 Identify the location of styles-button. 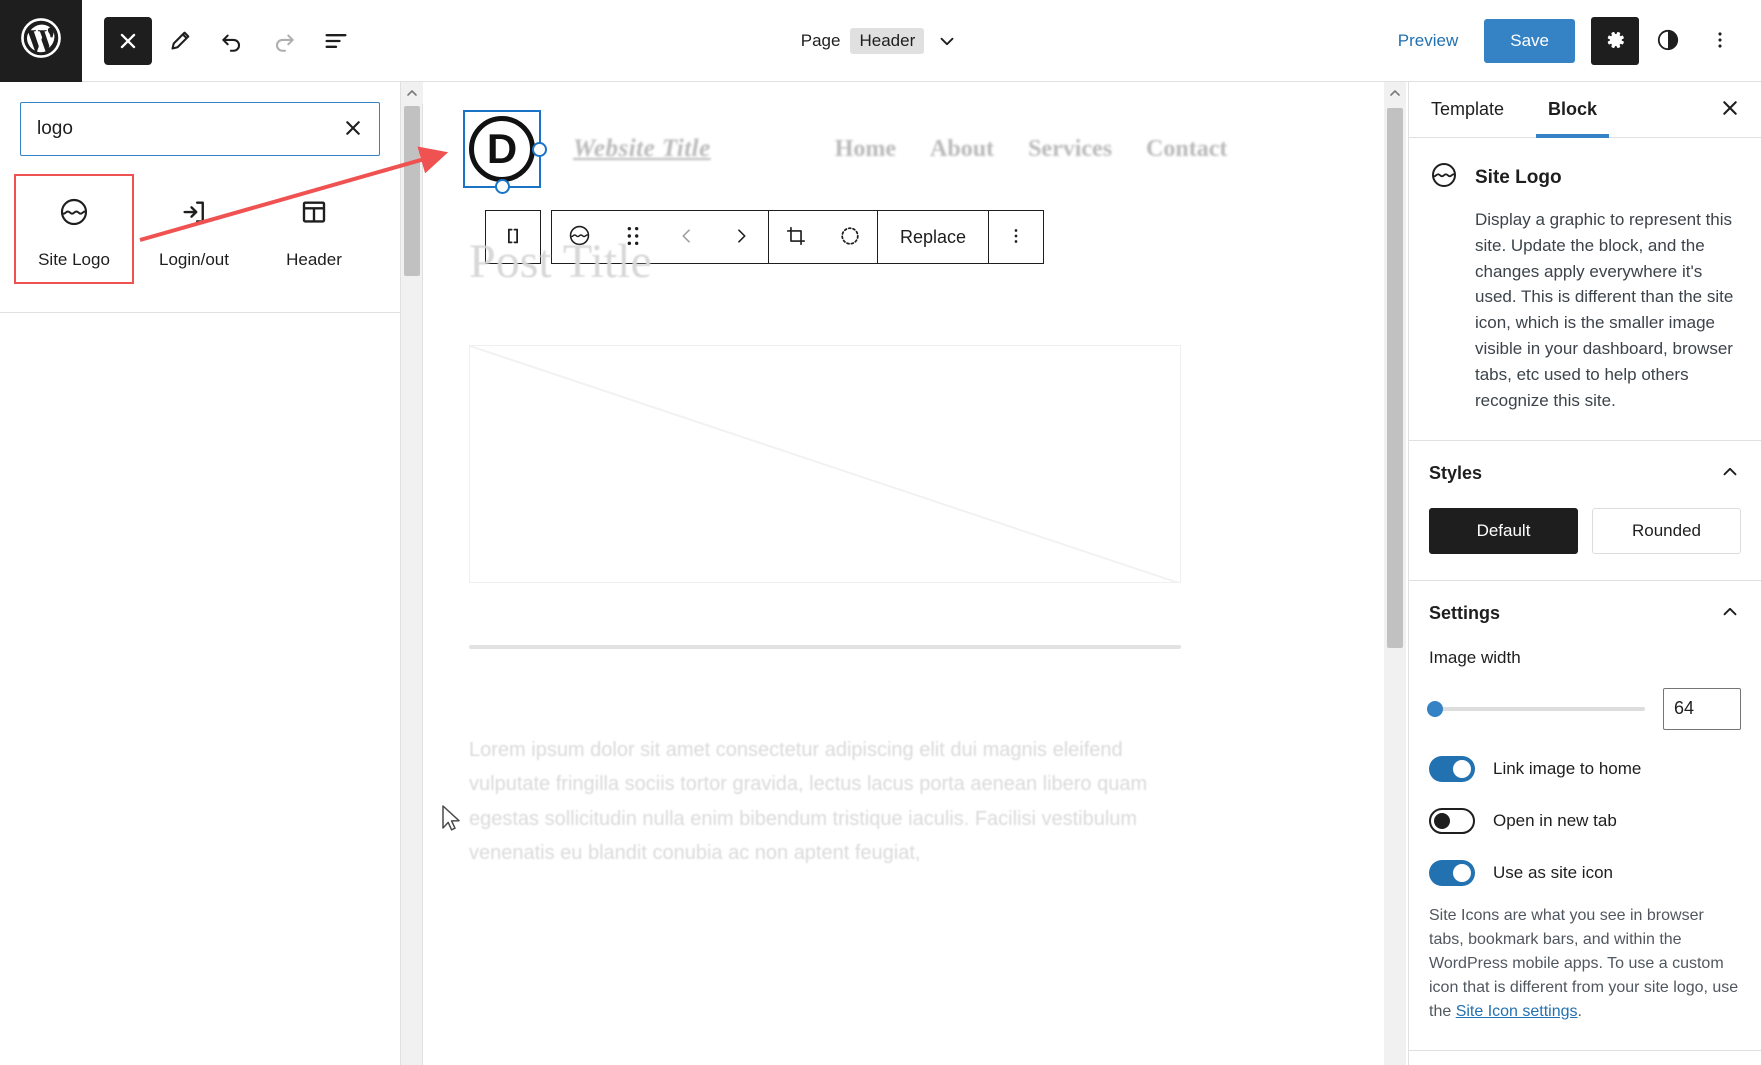
(1668, 41).